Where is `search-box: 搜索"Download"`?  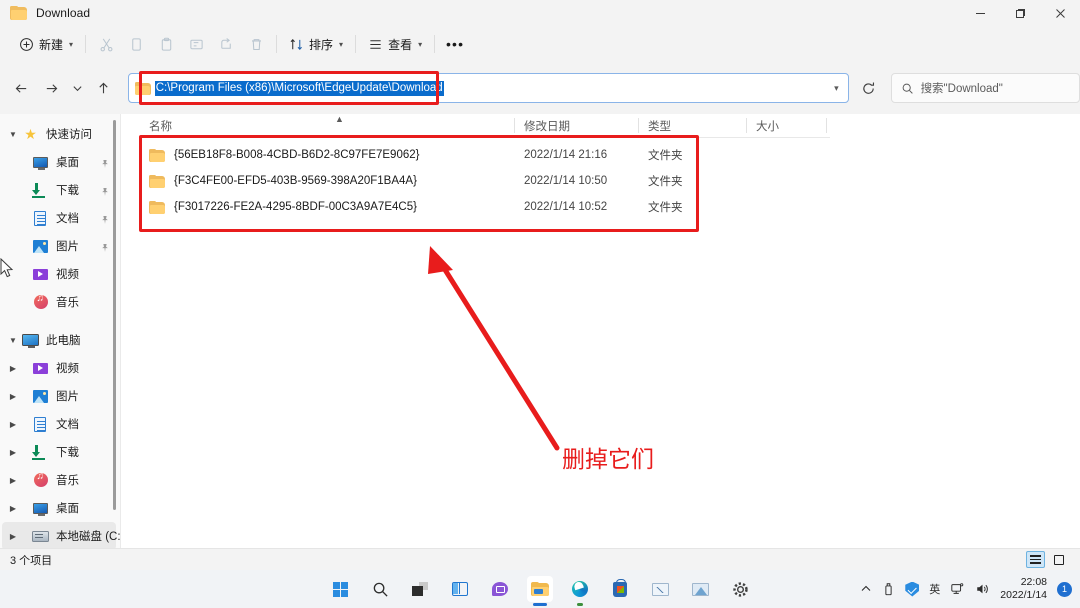
search-box: 搜索"Download" is located at coordinates (985, 88).